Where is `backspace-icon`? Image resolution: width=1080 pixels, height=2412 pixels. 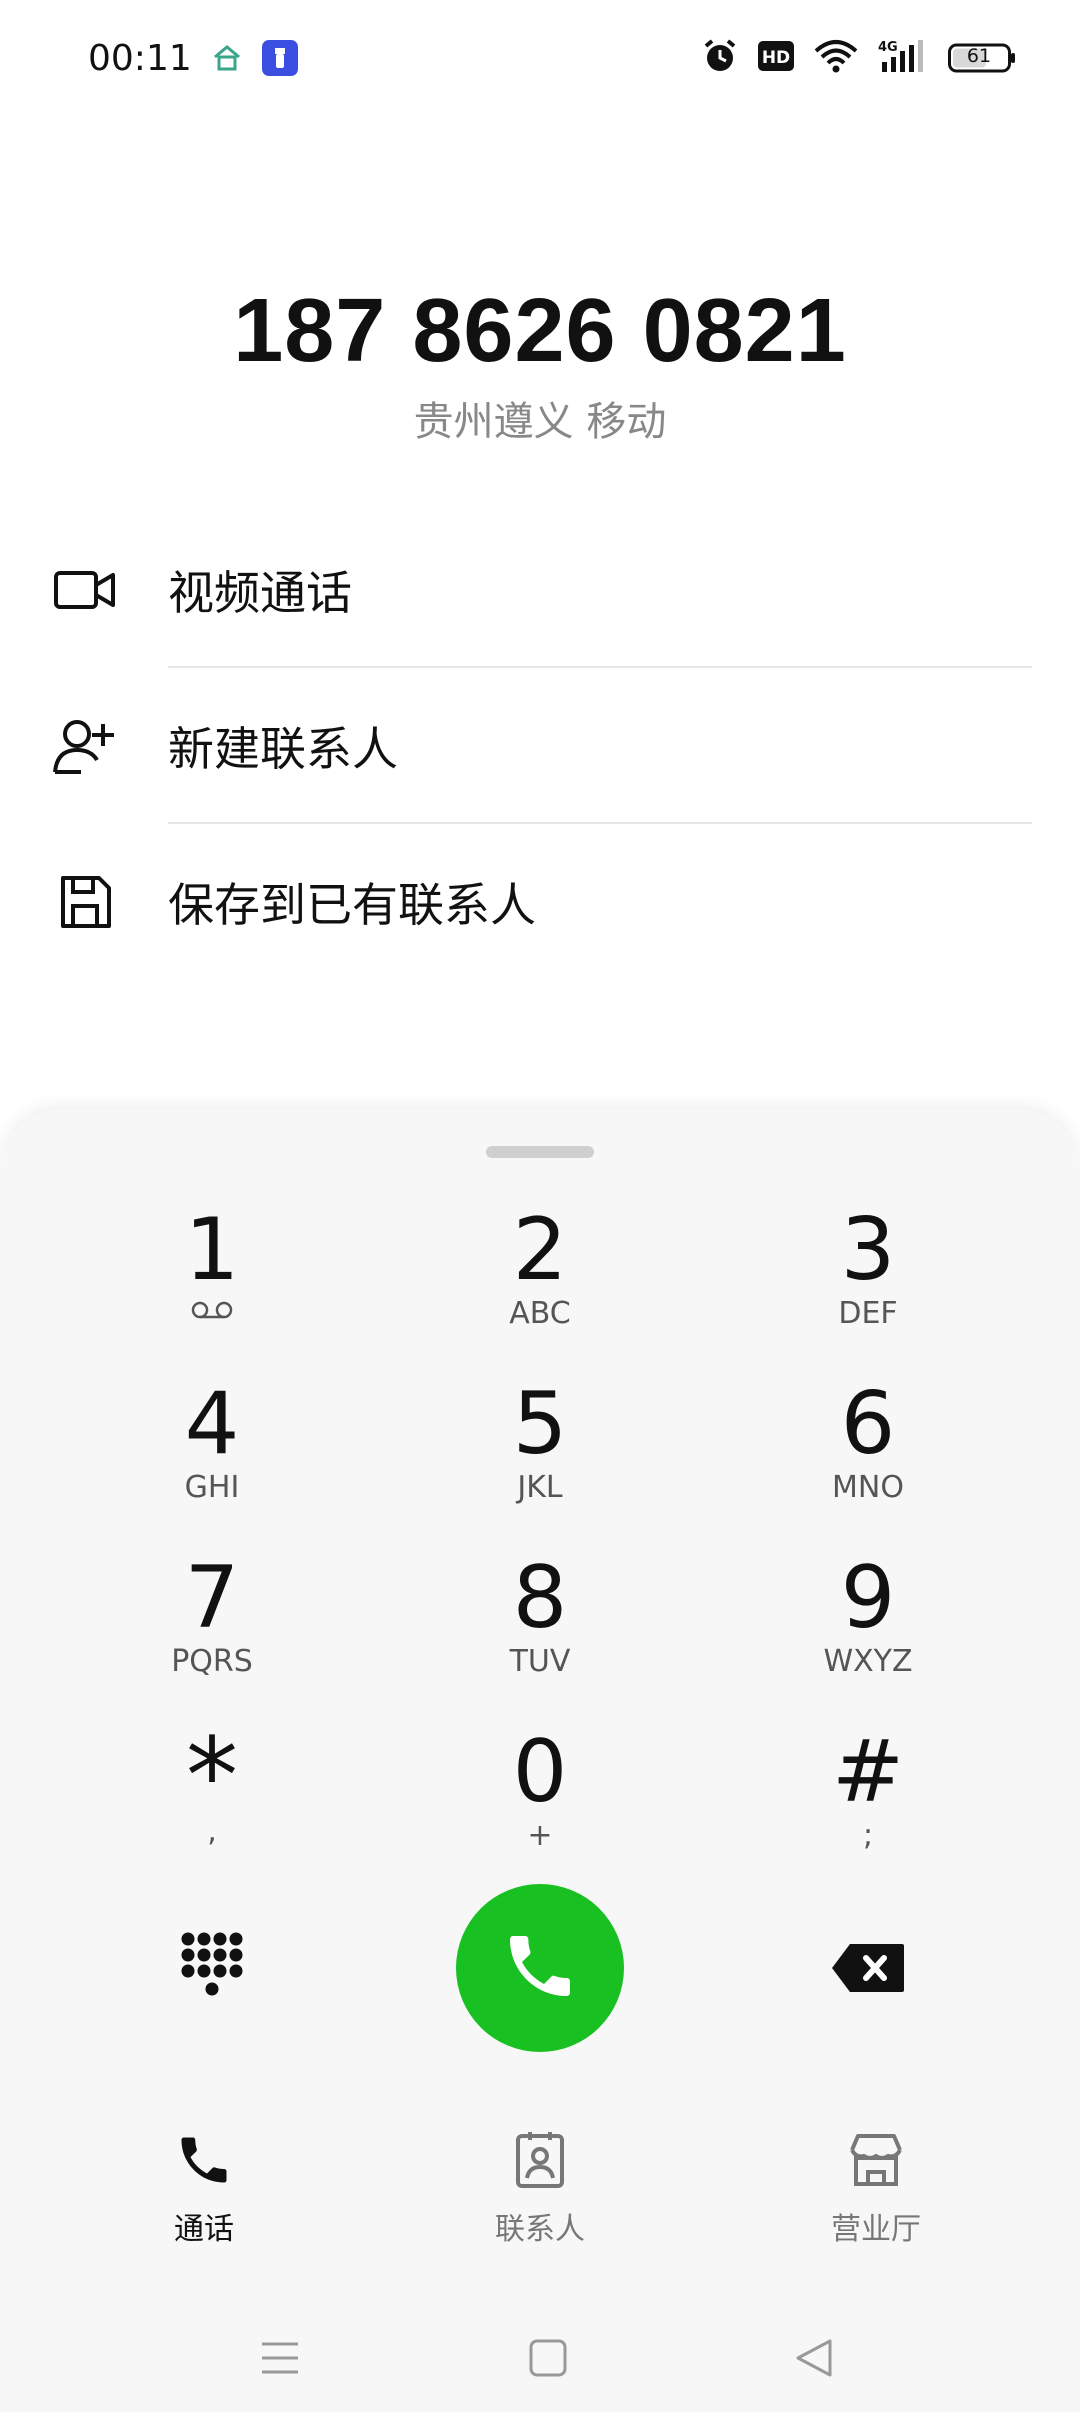 backspace-icon is located at coordinates (868, 1970).